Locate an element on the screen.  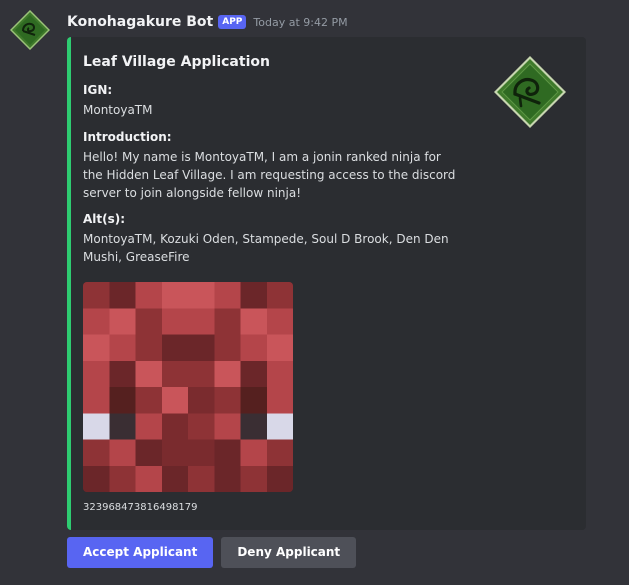
action-row: Accept Applicant Deny Applicant is located at coordinates (212, 552).